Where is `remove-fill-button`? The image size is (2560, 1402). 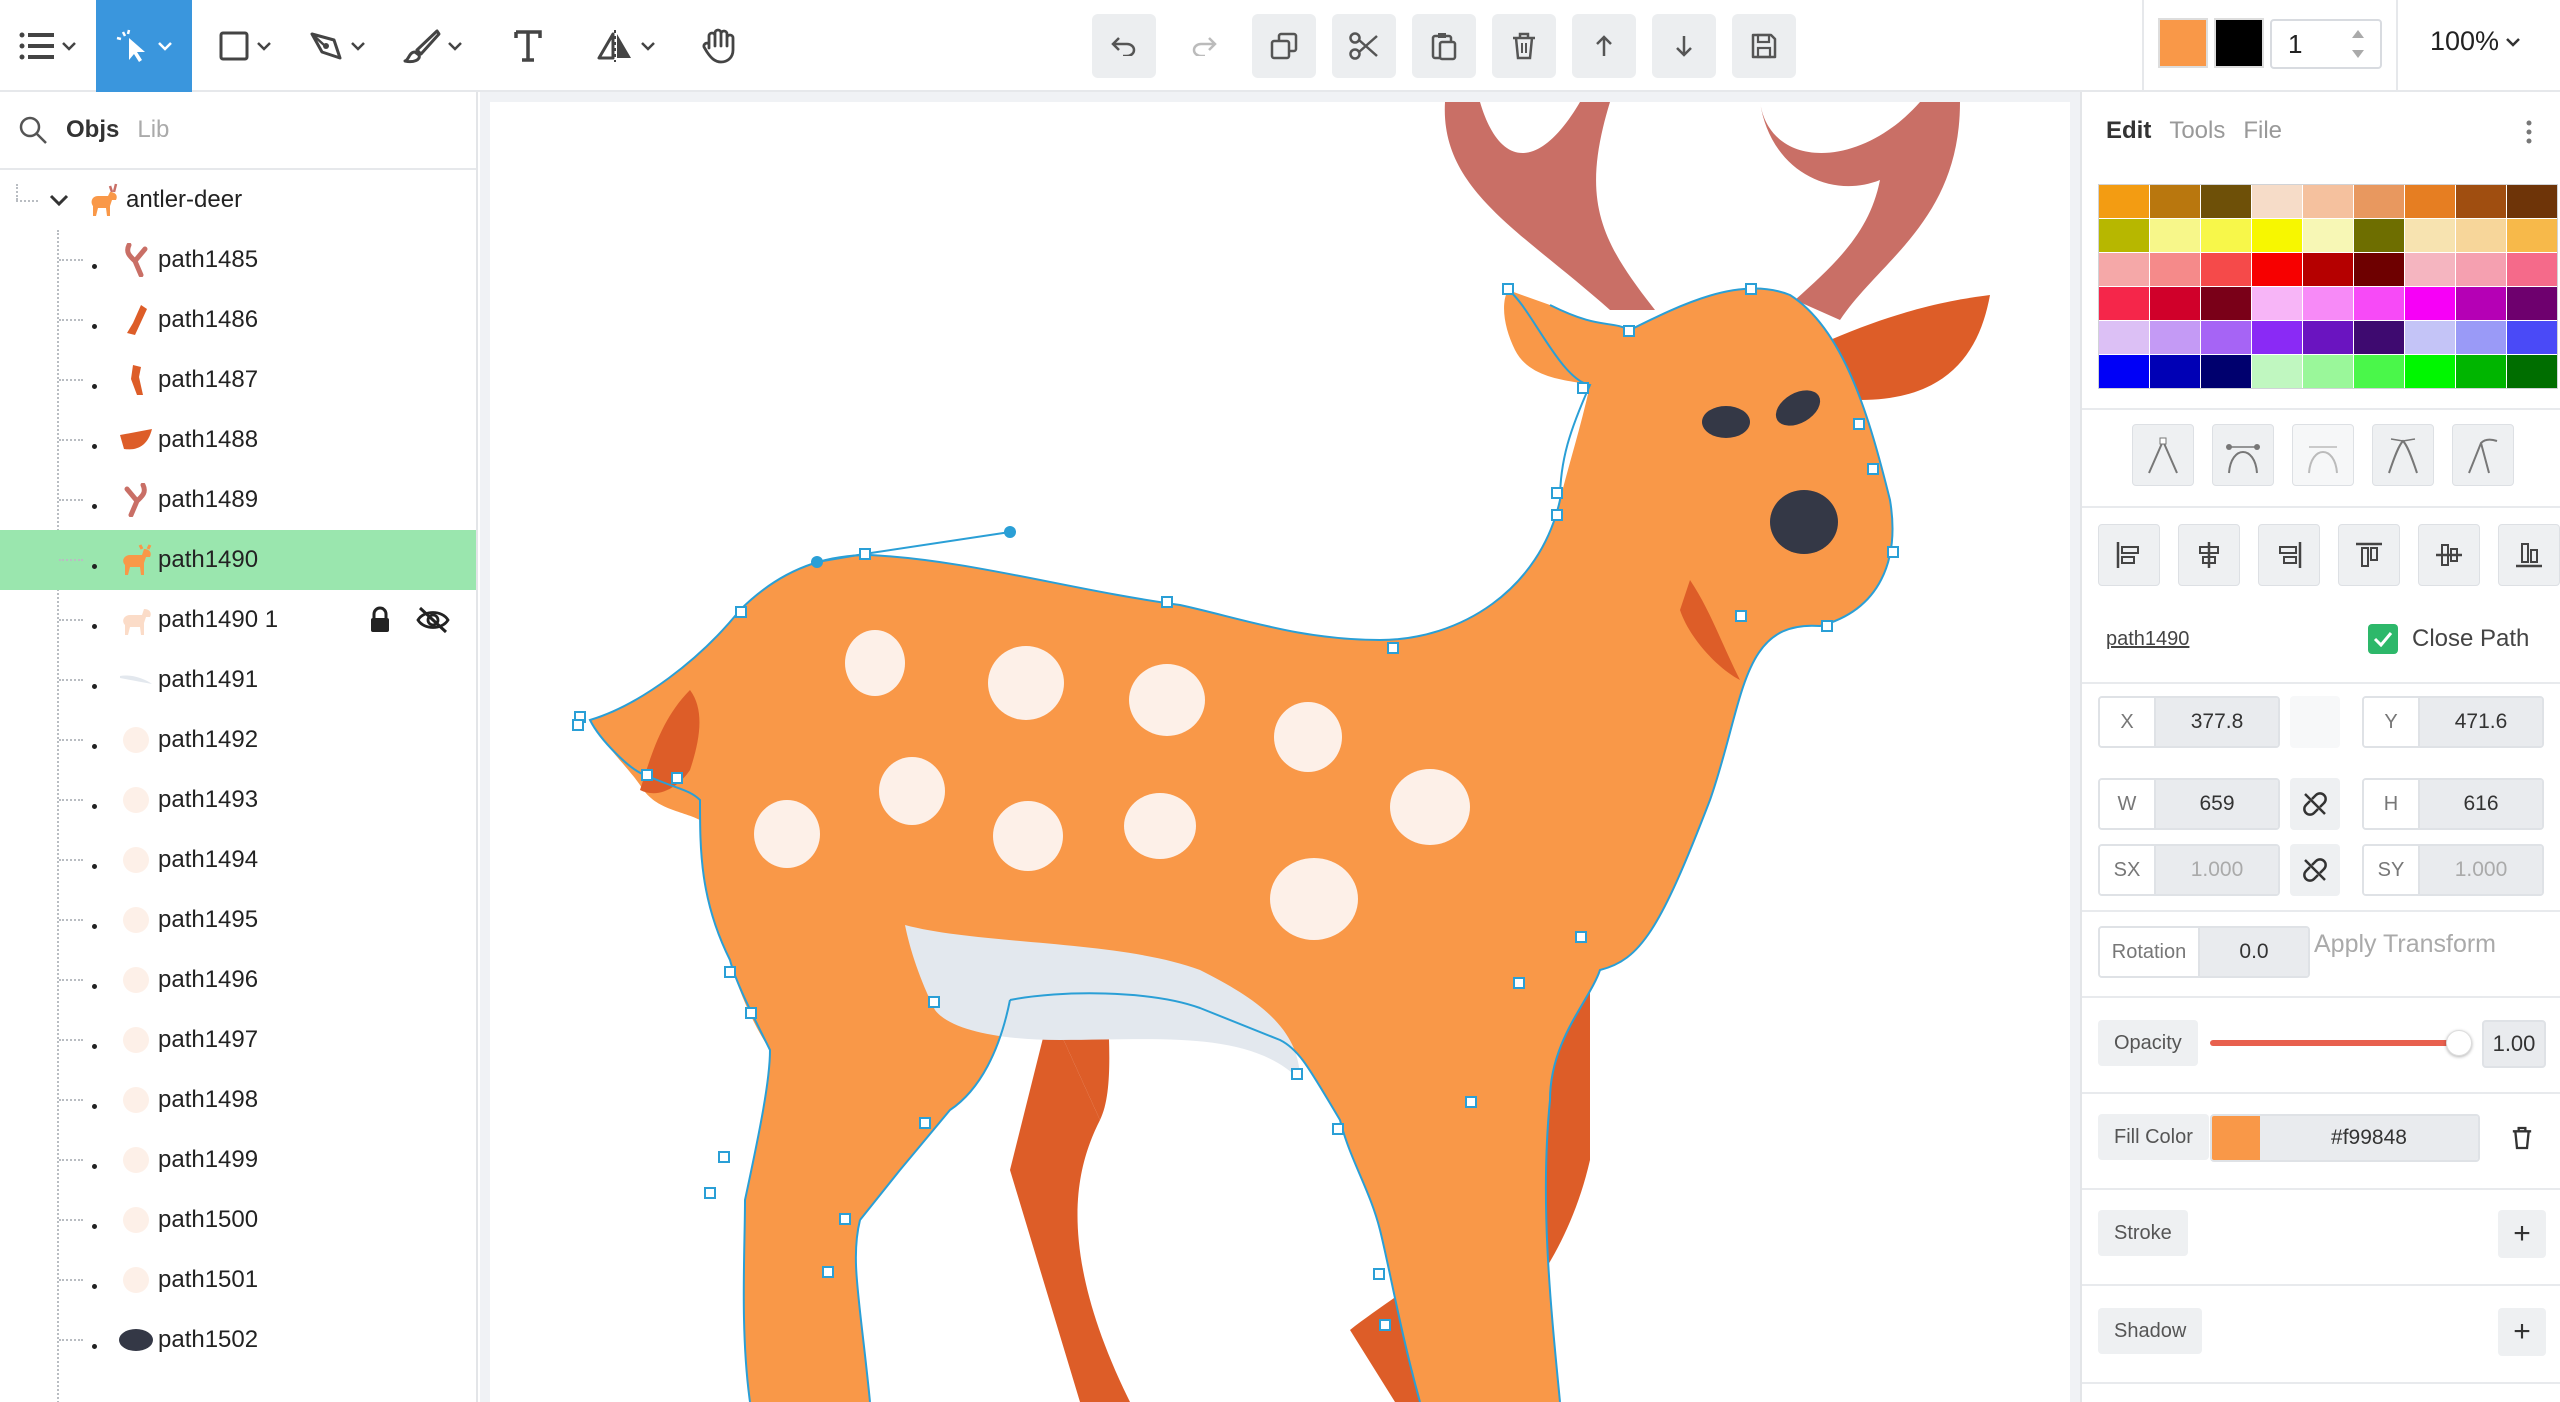 remove-fill-button is located at coordinates (2522, 1138).